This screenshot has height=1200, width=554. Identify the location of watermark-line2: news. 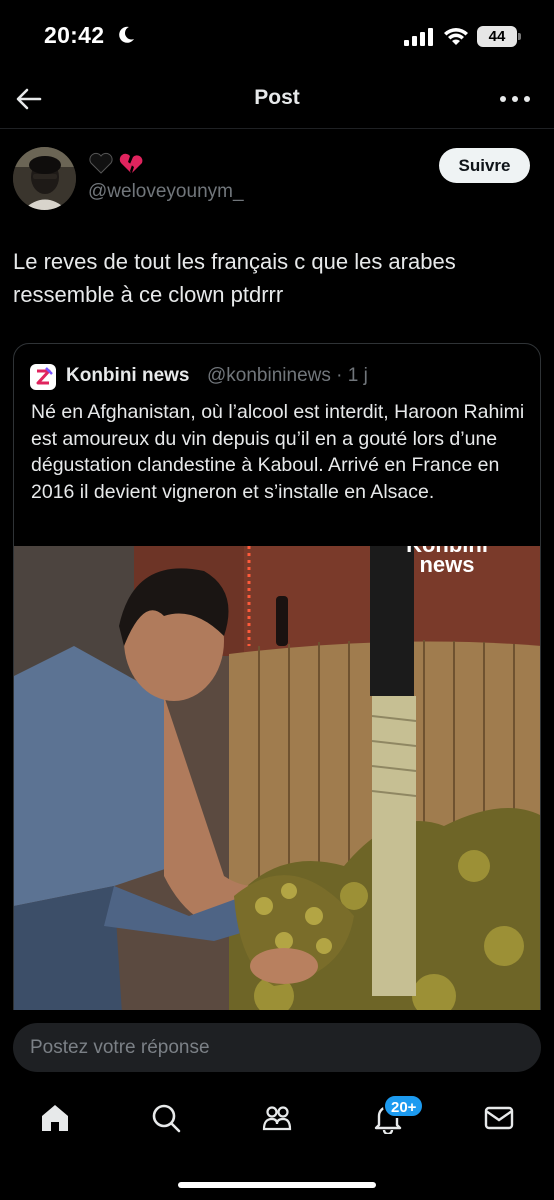
(446, 564).